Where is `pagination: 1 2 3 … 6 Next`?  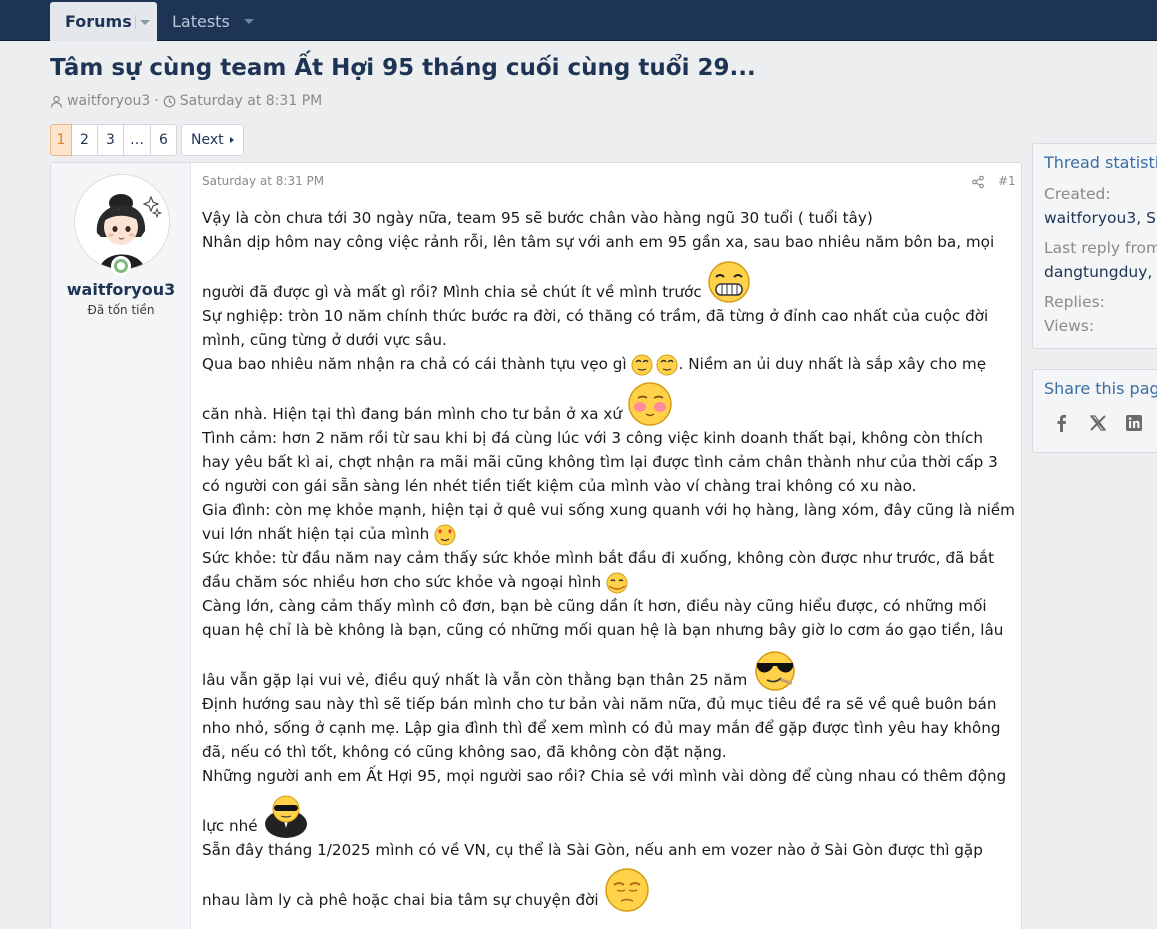 pagination: 1 2 3 … 6 Next is located at coordinates (147, 140).